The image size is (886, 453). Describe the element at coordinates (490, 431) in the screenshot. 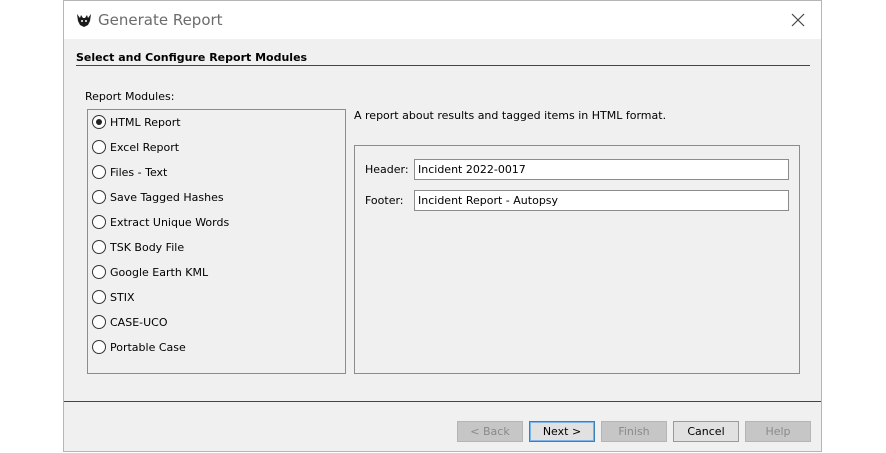

I see `back-button: < Back` at that location.